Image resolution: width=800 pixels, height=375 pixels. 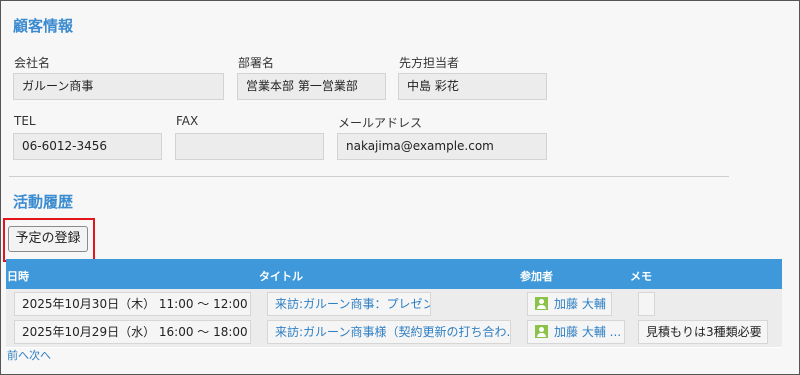 What do you see at coordinates (43, 202) in the screenshot?
I see `activity-section-title: 活動履歴` at bounding box center [43, 202].